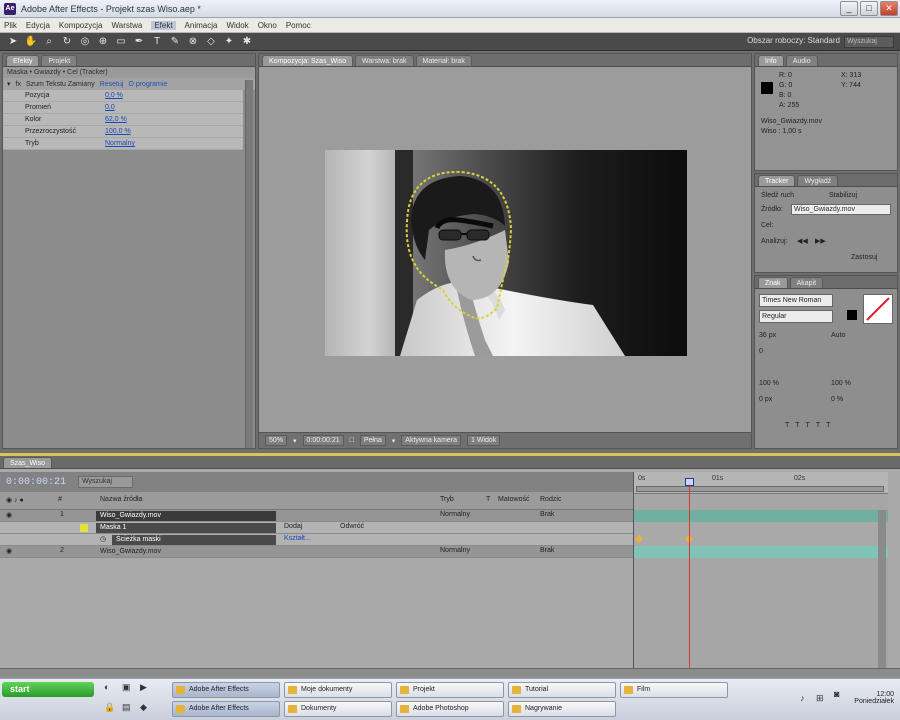 The width and height of the screenshot is (900, 720). I want to click on param-value: 100,0 %, so click(118, 131).